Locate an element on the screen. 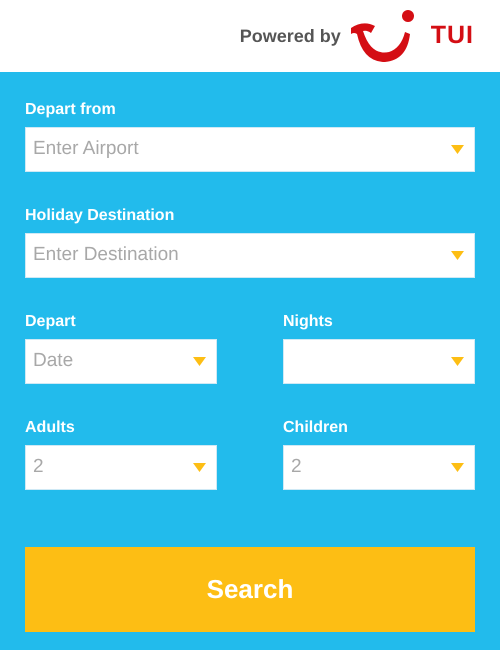 This screenshot has height=650, width=500. dropdown-field: Enter Airport is located at coordinates (250, 149).